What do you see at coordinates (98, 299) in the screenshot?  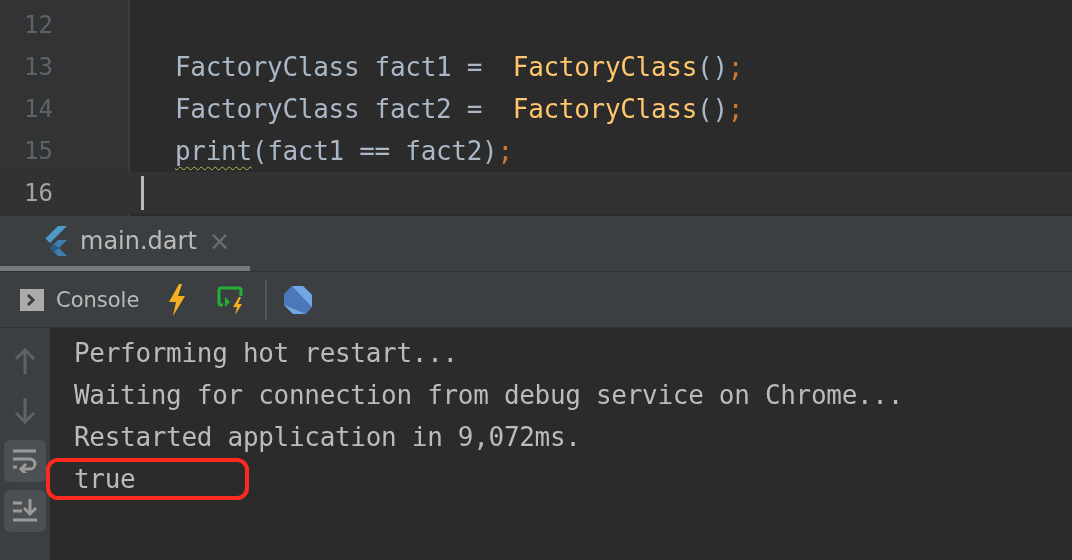 I see `console-tab: Console` at bounding box center [98, 299].